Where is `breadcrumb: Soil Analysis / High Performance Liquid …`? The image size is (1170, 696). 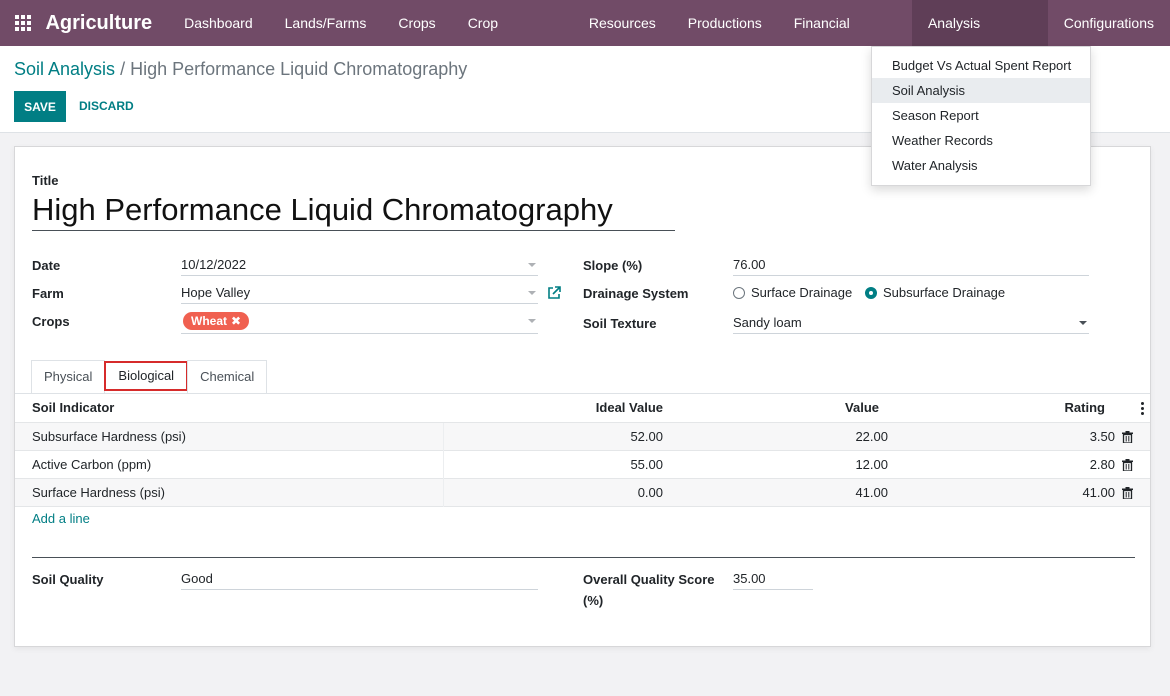
breadcrumb: Soil Analysis / High Performance Liquid … is located at coordinates (240, 69).